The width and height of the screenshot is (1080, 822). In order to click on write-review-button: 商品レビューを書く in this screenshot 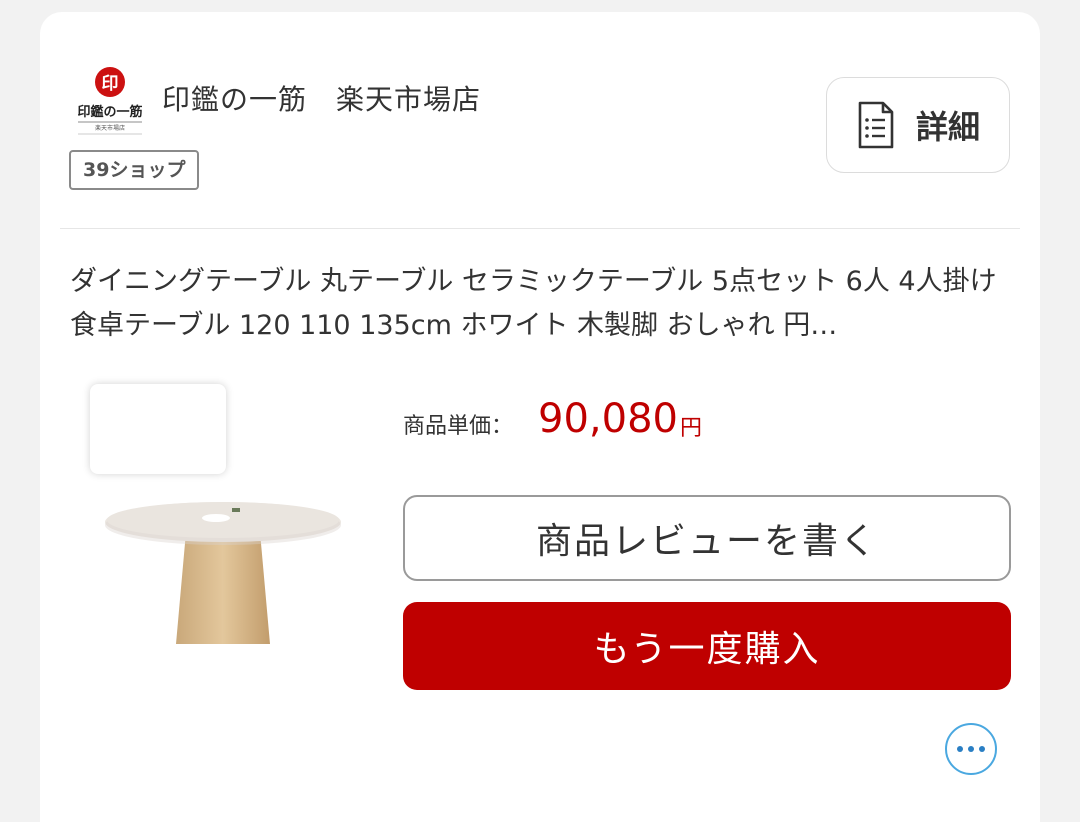, I will do `click(707, 538)`.